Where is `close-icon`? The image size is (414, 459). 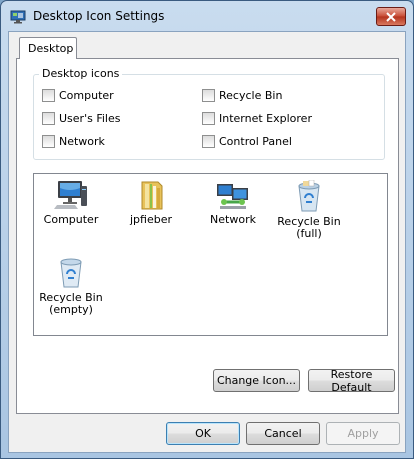
close-icon is located at coordinates (391, 16).